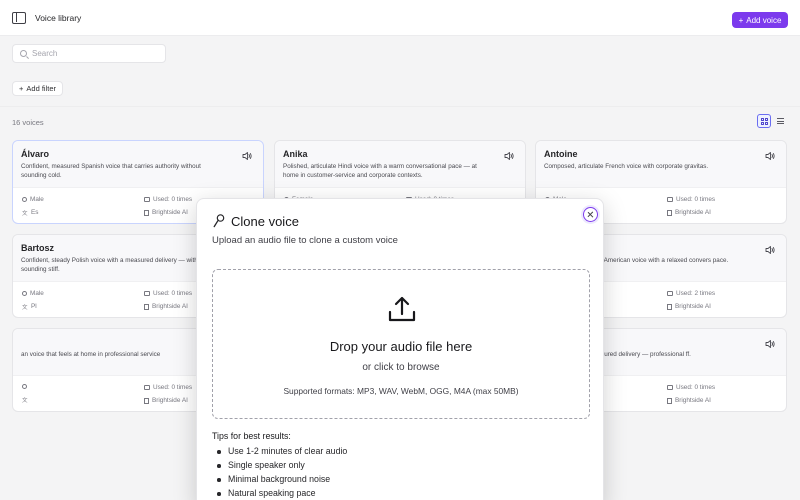 The height and width of the screenshot is (500, 800). I want to click on dropzone-heading: Drop your audio file here, so click(401, 346).